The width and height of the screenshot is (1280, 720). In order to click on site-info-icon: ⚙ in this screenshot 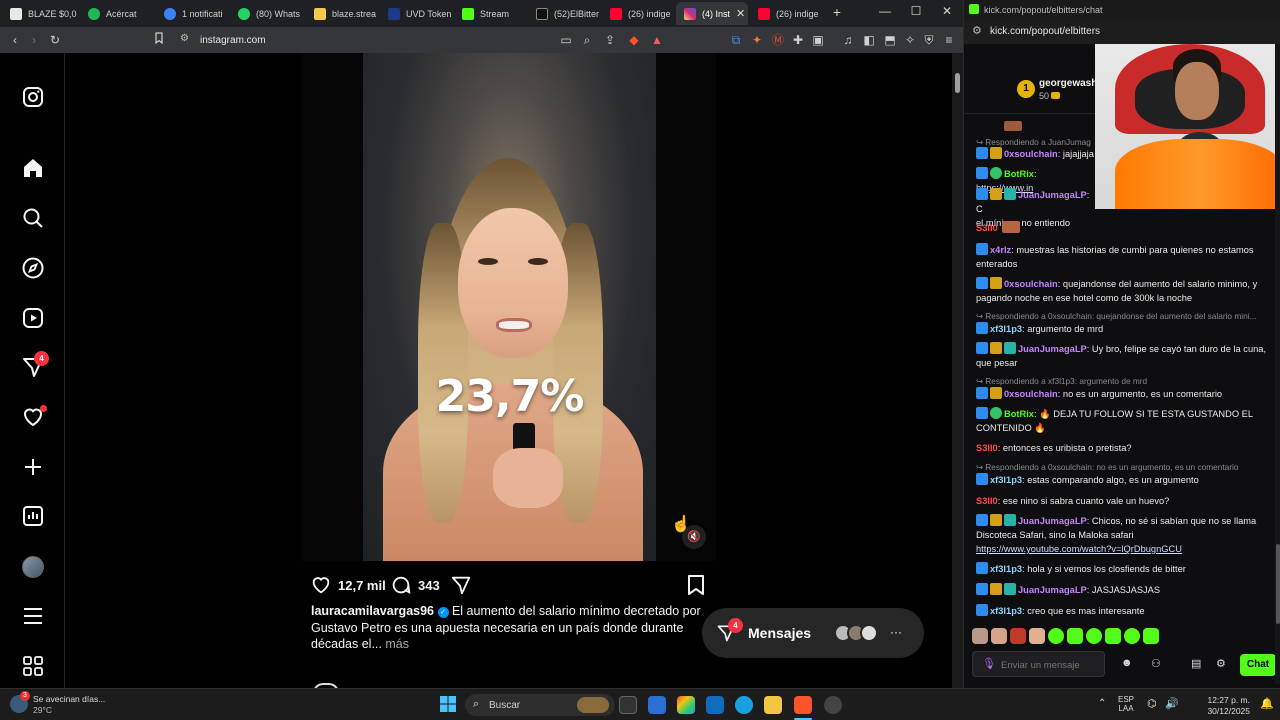, I will do `click(184, 38)`.